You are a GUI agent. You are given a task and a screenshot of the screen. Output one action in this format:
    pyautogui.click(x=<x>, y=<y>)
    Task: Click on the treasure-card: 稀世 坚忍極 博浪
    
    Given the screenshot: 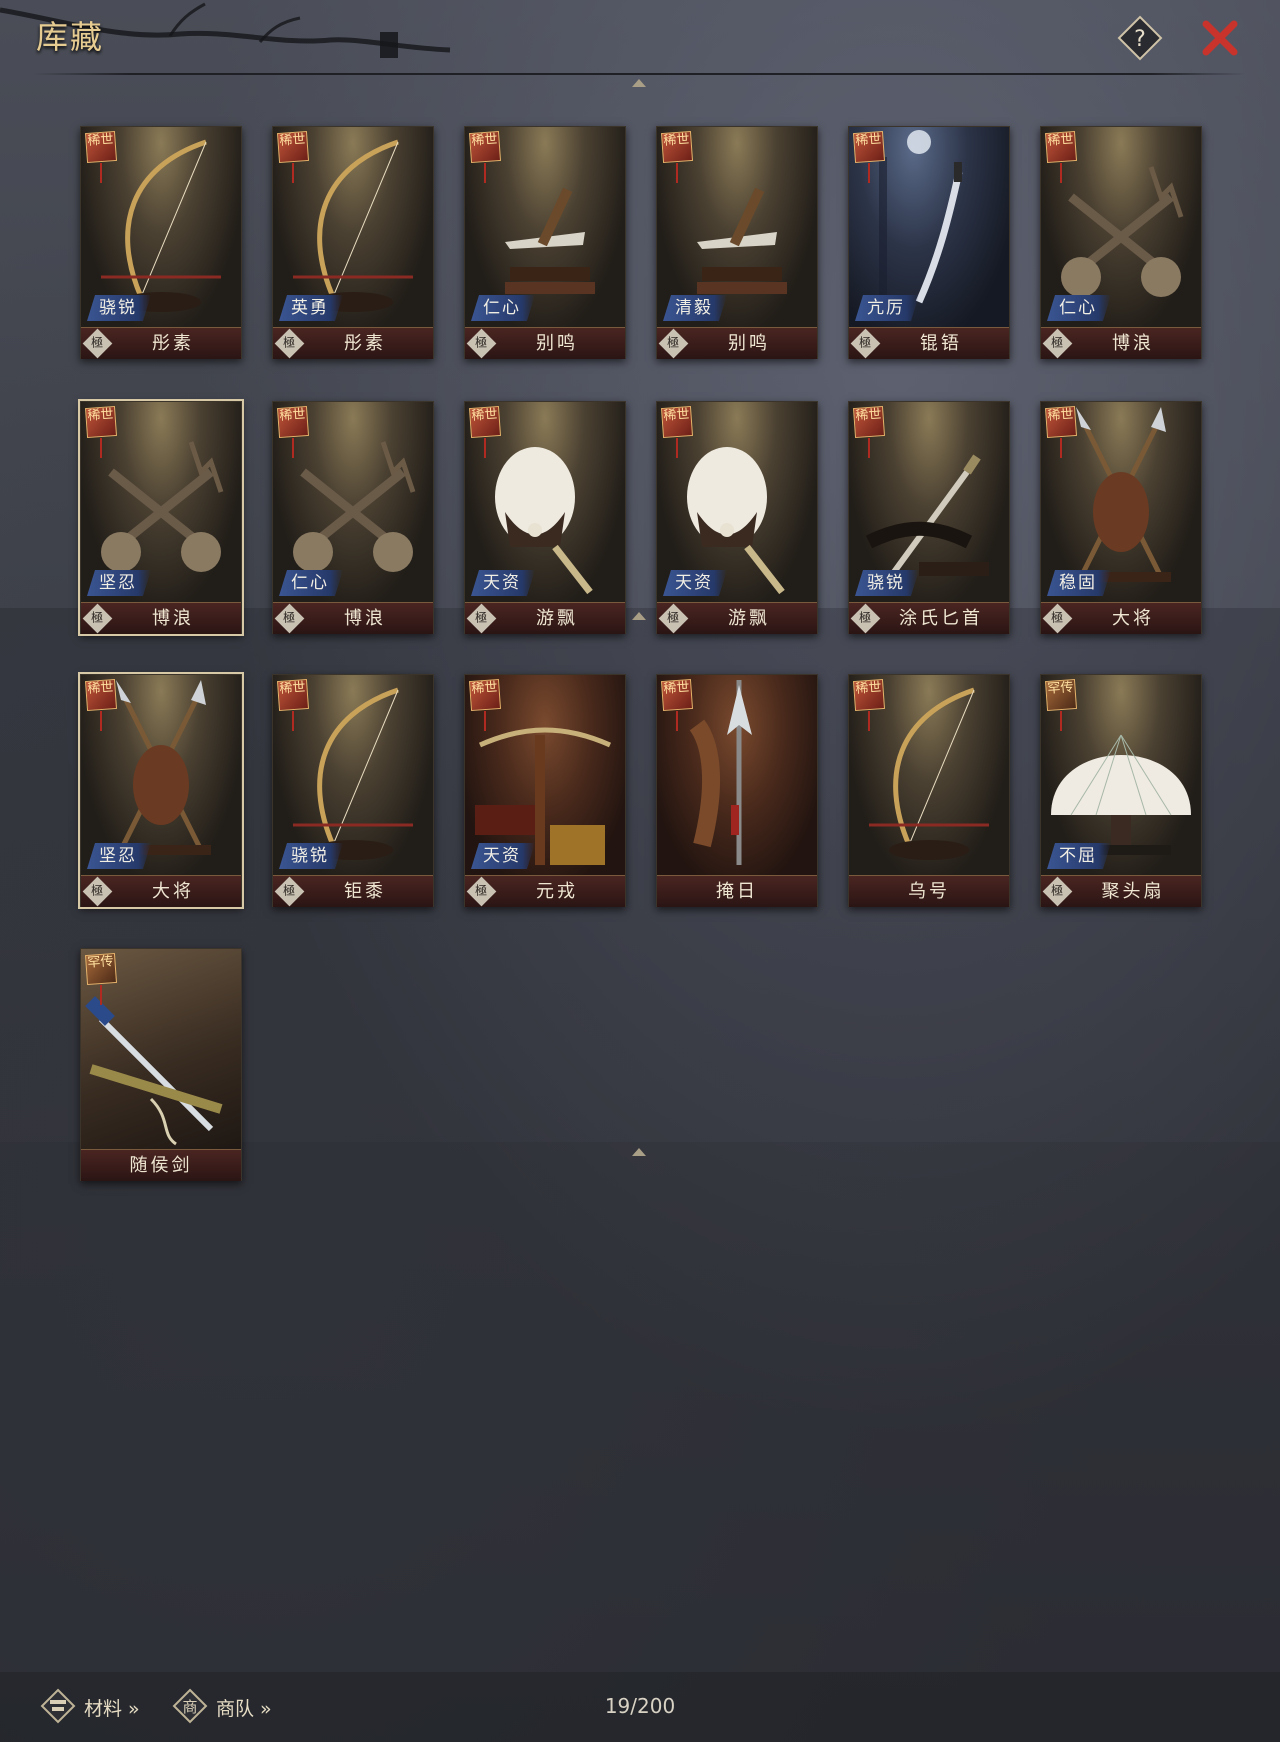 What is the action you would take?
    pyautogui.click(x=161, y=517)
    